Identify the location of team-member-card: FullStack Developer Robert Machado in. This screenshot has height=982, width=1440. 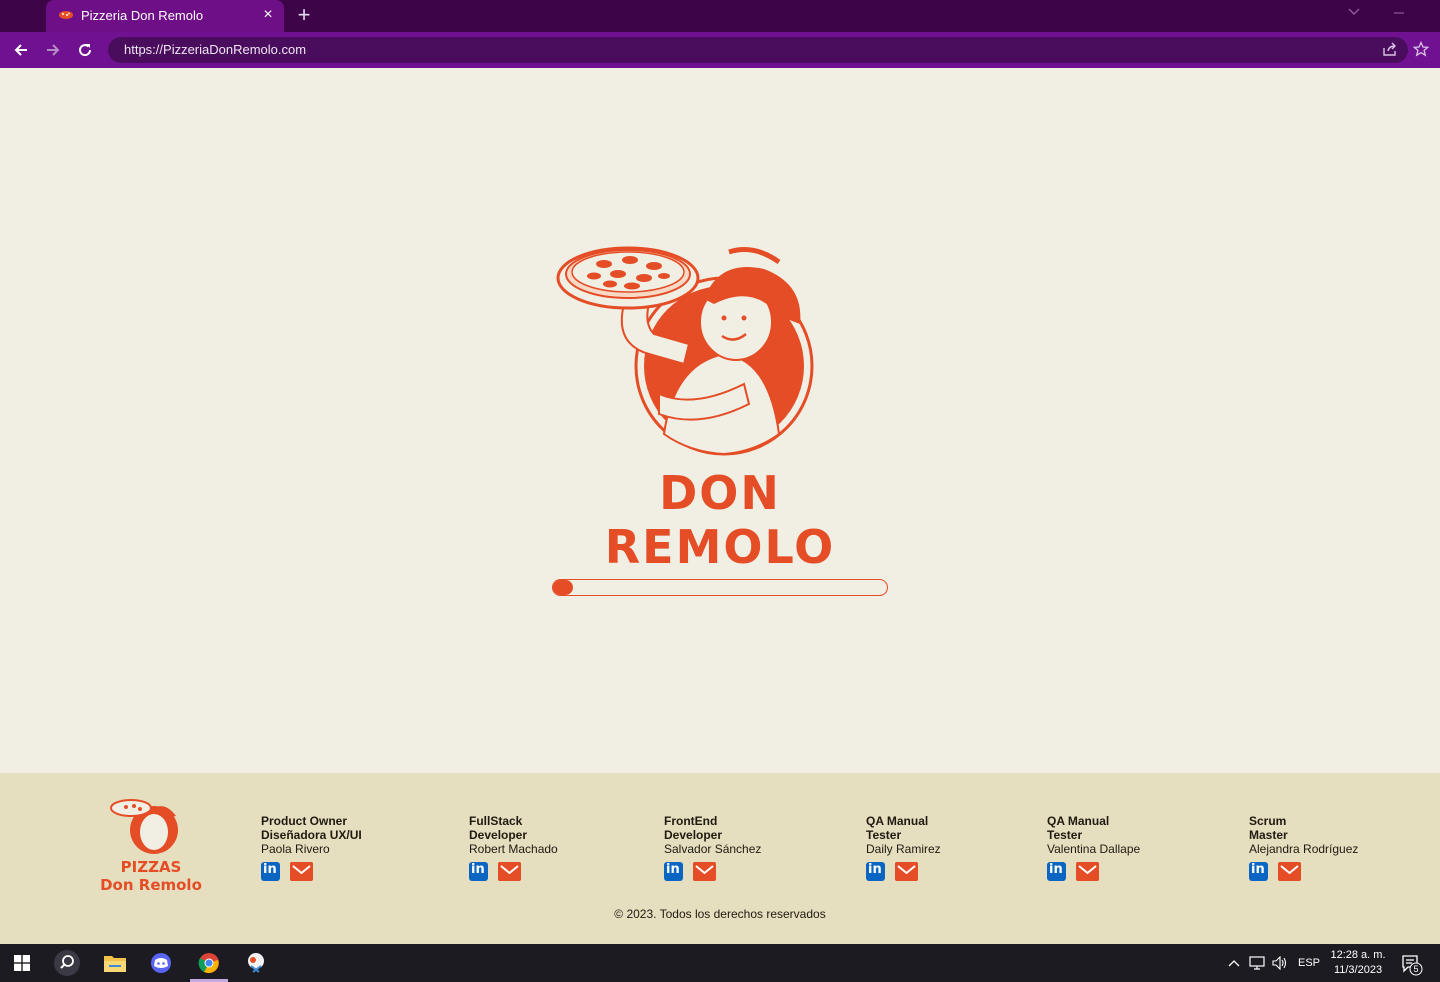
(513, 848).